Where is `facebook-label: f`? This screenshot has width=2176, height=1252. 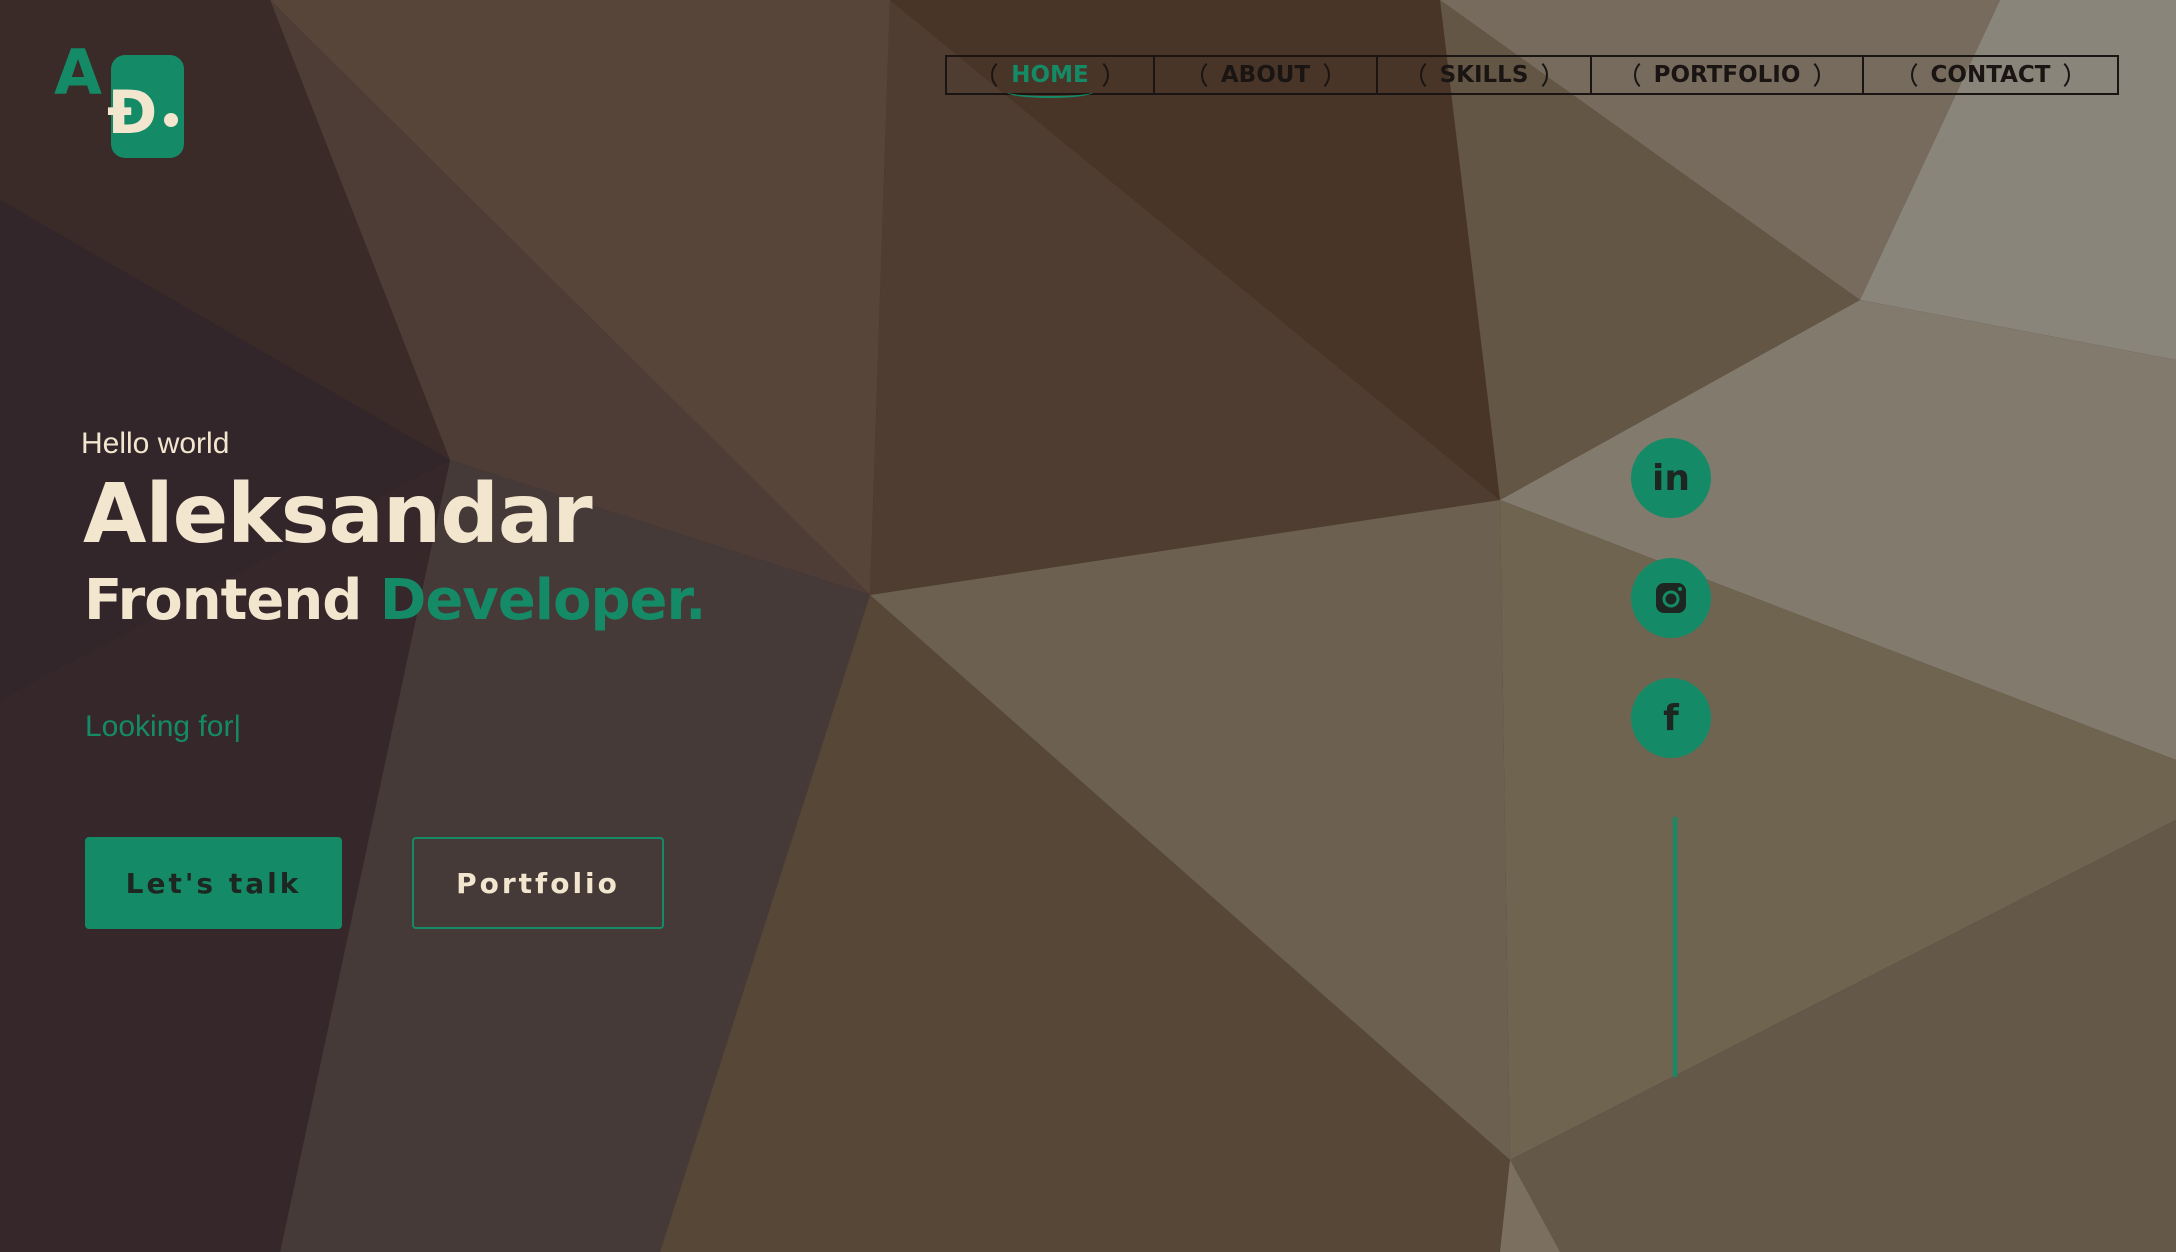
facebook-label: f is located at coordinates (1671, 718).